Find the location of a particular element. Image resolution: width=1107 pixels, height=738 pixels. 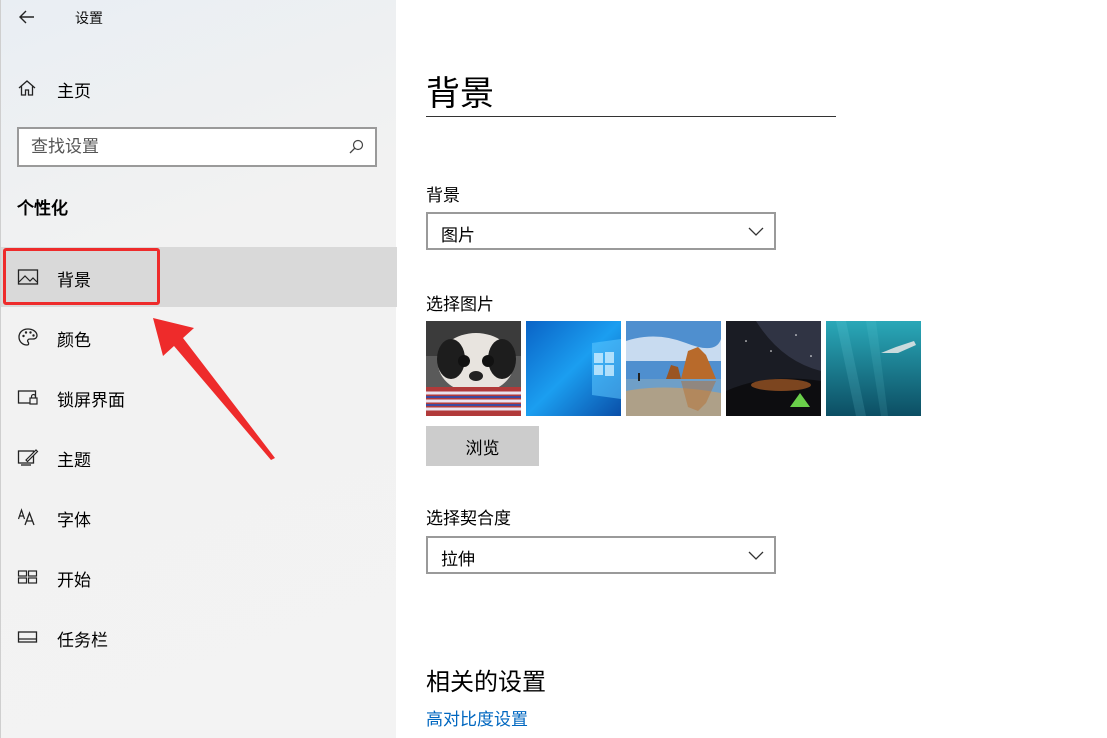

thumbnail-beach is located at coordinates (673, 368).